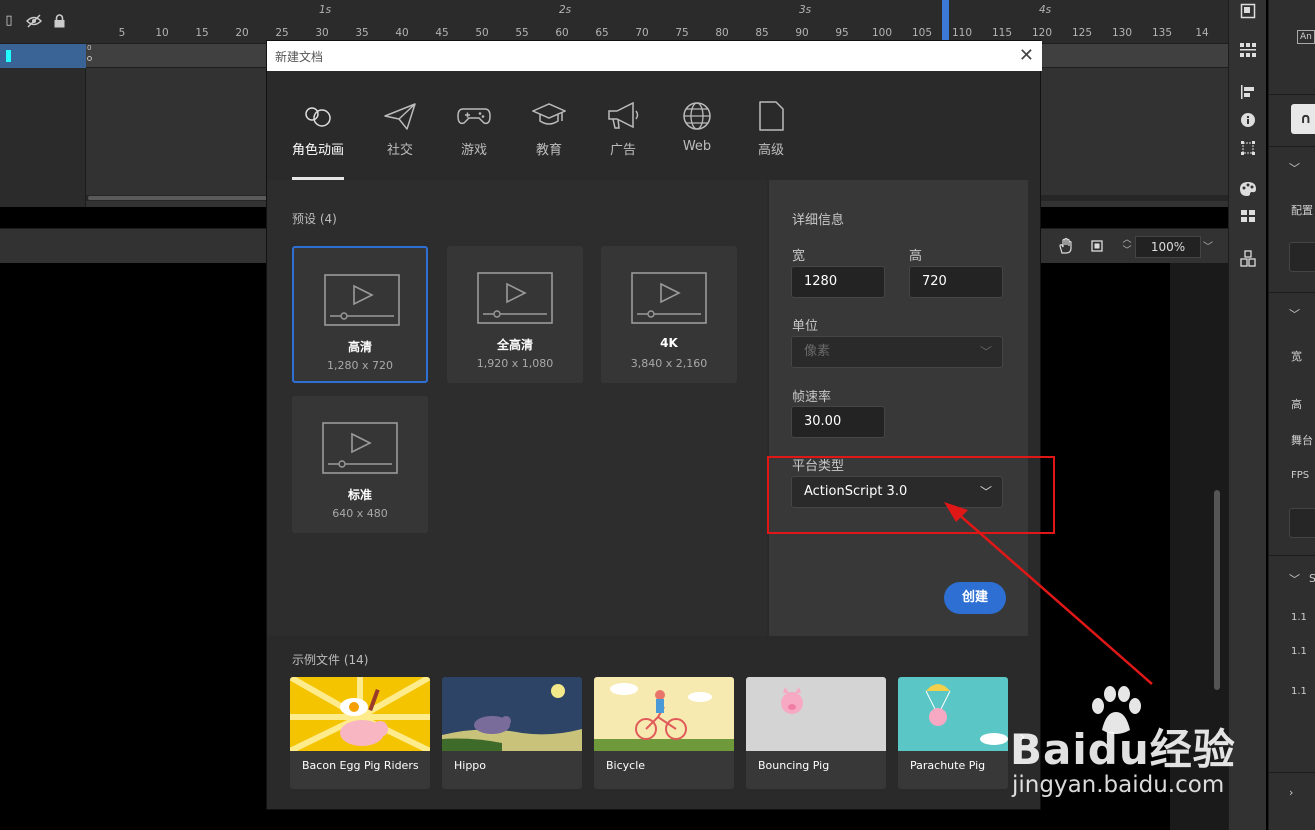  What do you see at coordinates (669, 343) in the screenshot?
I see `preset-name: 4K` at bounding box center [669, 343].